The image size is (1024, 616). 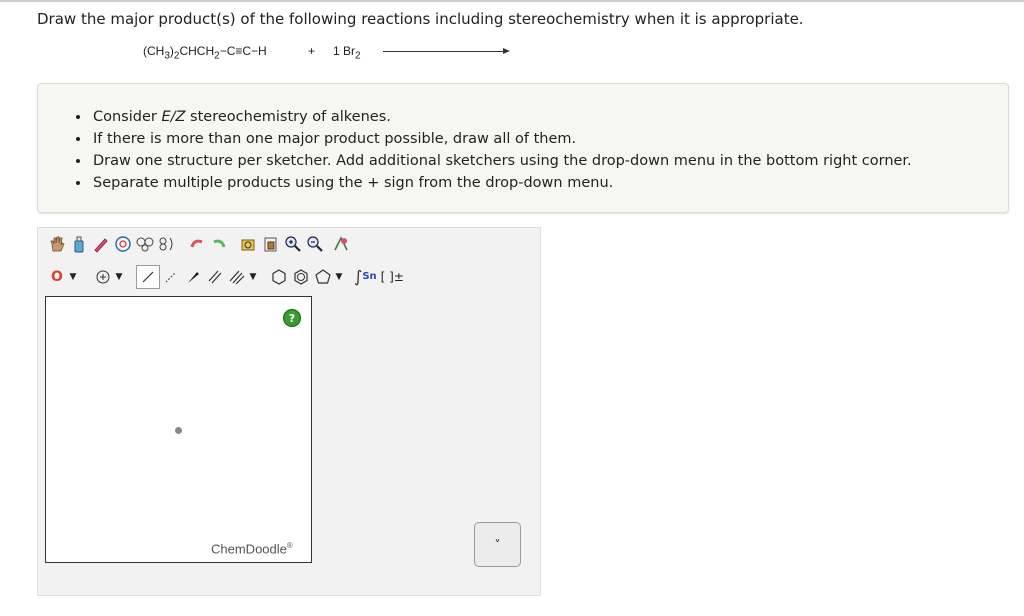 What do you see at coordinates (123, 244) in the screenshot?
I see `ring-template-icon` at bounding box center [123, 244].